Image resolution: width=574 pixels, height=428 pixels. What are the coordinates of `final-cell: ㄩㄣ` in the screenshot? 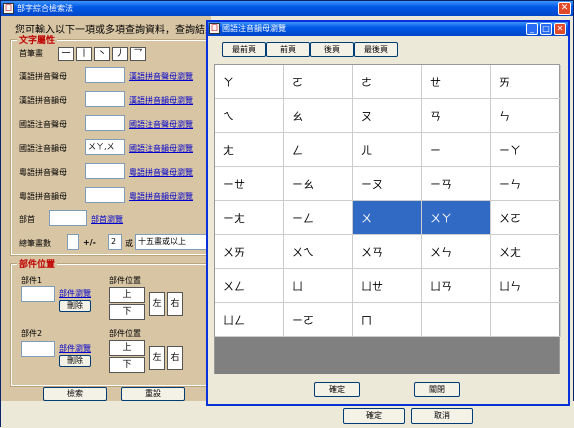 It's located at (526, 286).